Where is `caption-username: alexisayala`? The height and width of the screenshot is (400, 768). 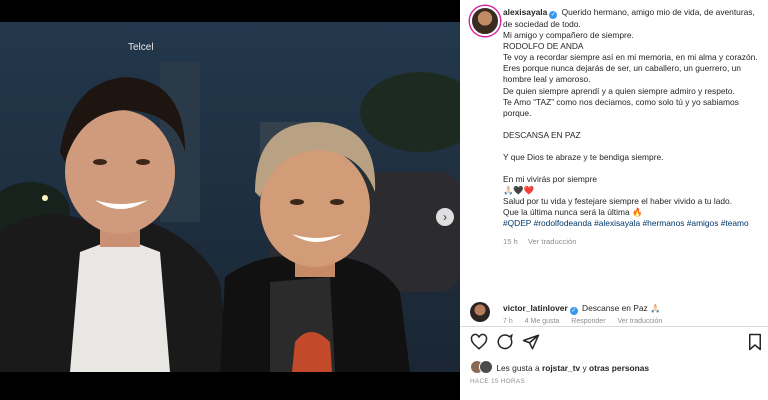
caption-username: alexisayala is located at coordinates (525, 12).